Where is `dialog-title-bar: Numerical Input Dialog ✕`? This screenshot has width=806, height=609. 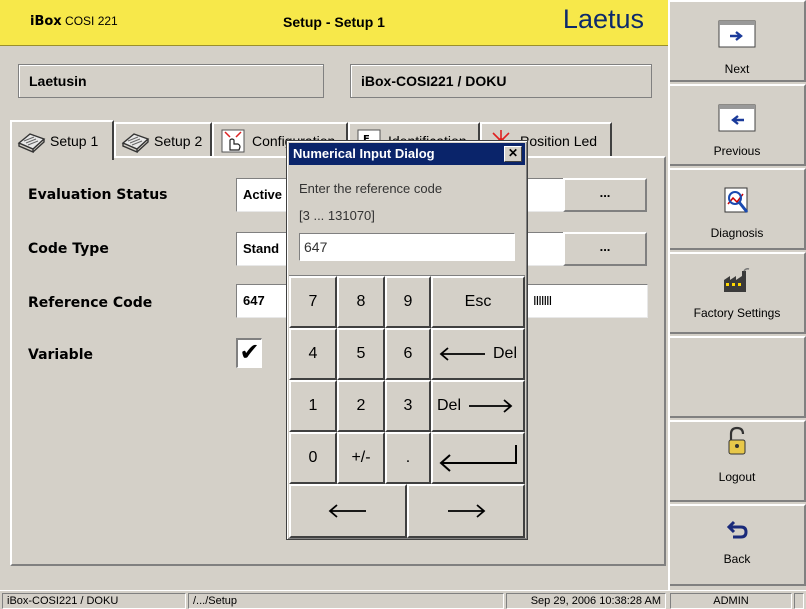
dialog-title-bar: Numerical Input Dialog ✕ is located at coordinates (407, 154).